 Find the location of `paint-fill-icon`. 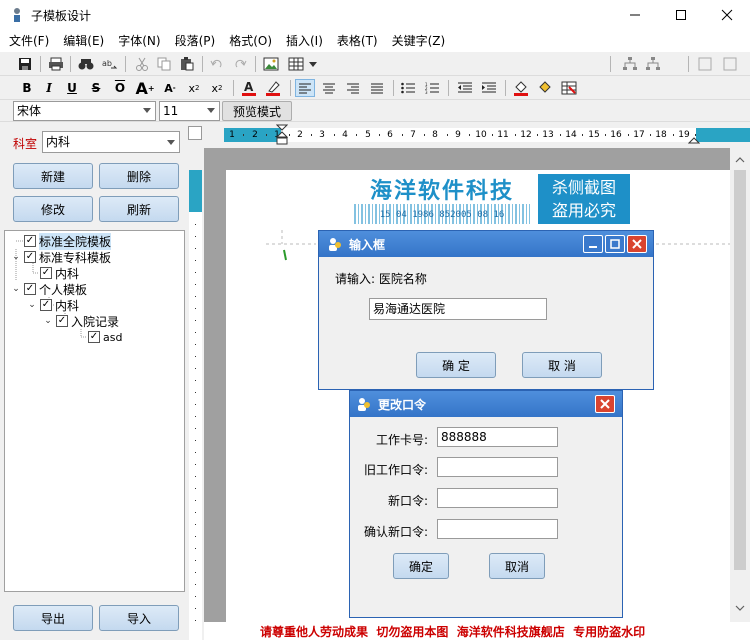

paint-fill-icon is located at coordinates (545, 88).